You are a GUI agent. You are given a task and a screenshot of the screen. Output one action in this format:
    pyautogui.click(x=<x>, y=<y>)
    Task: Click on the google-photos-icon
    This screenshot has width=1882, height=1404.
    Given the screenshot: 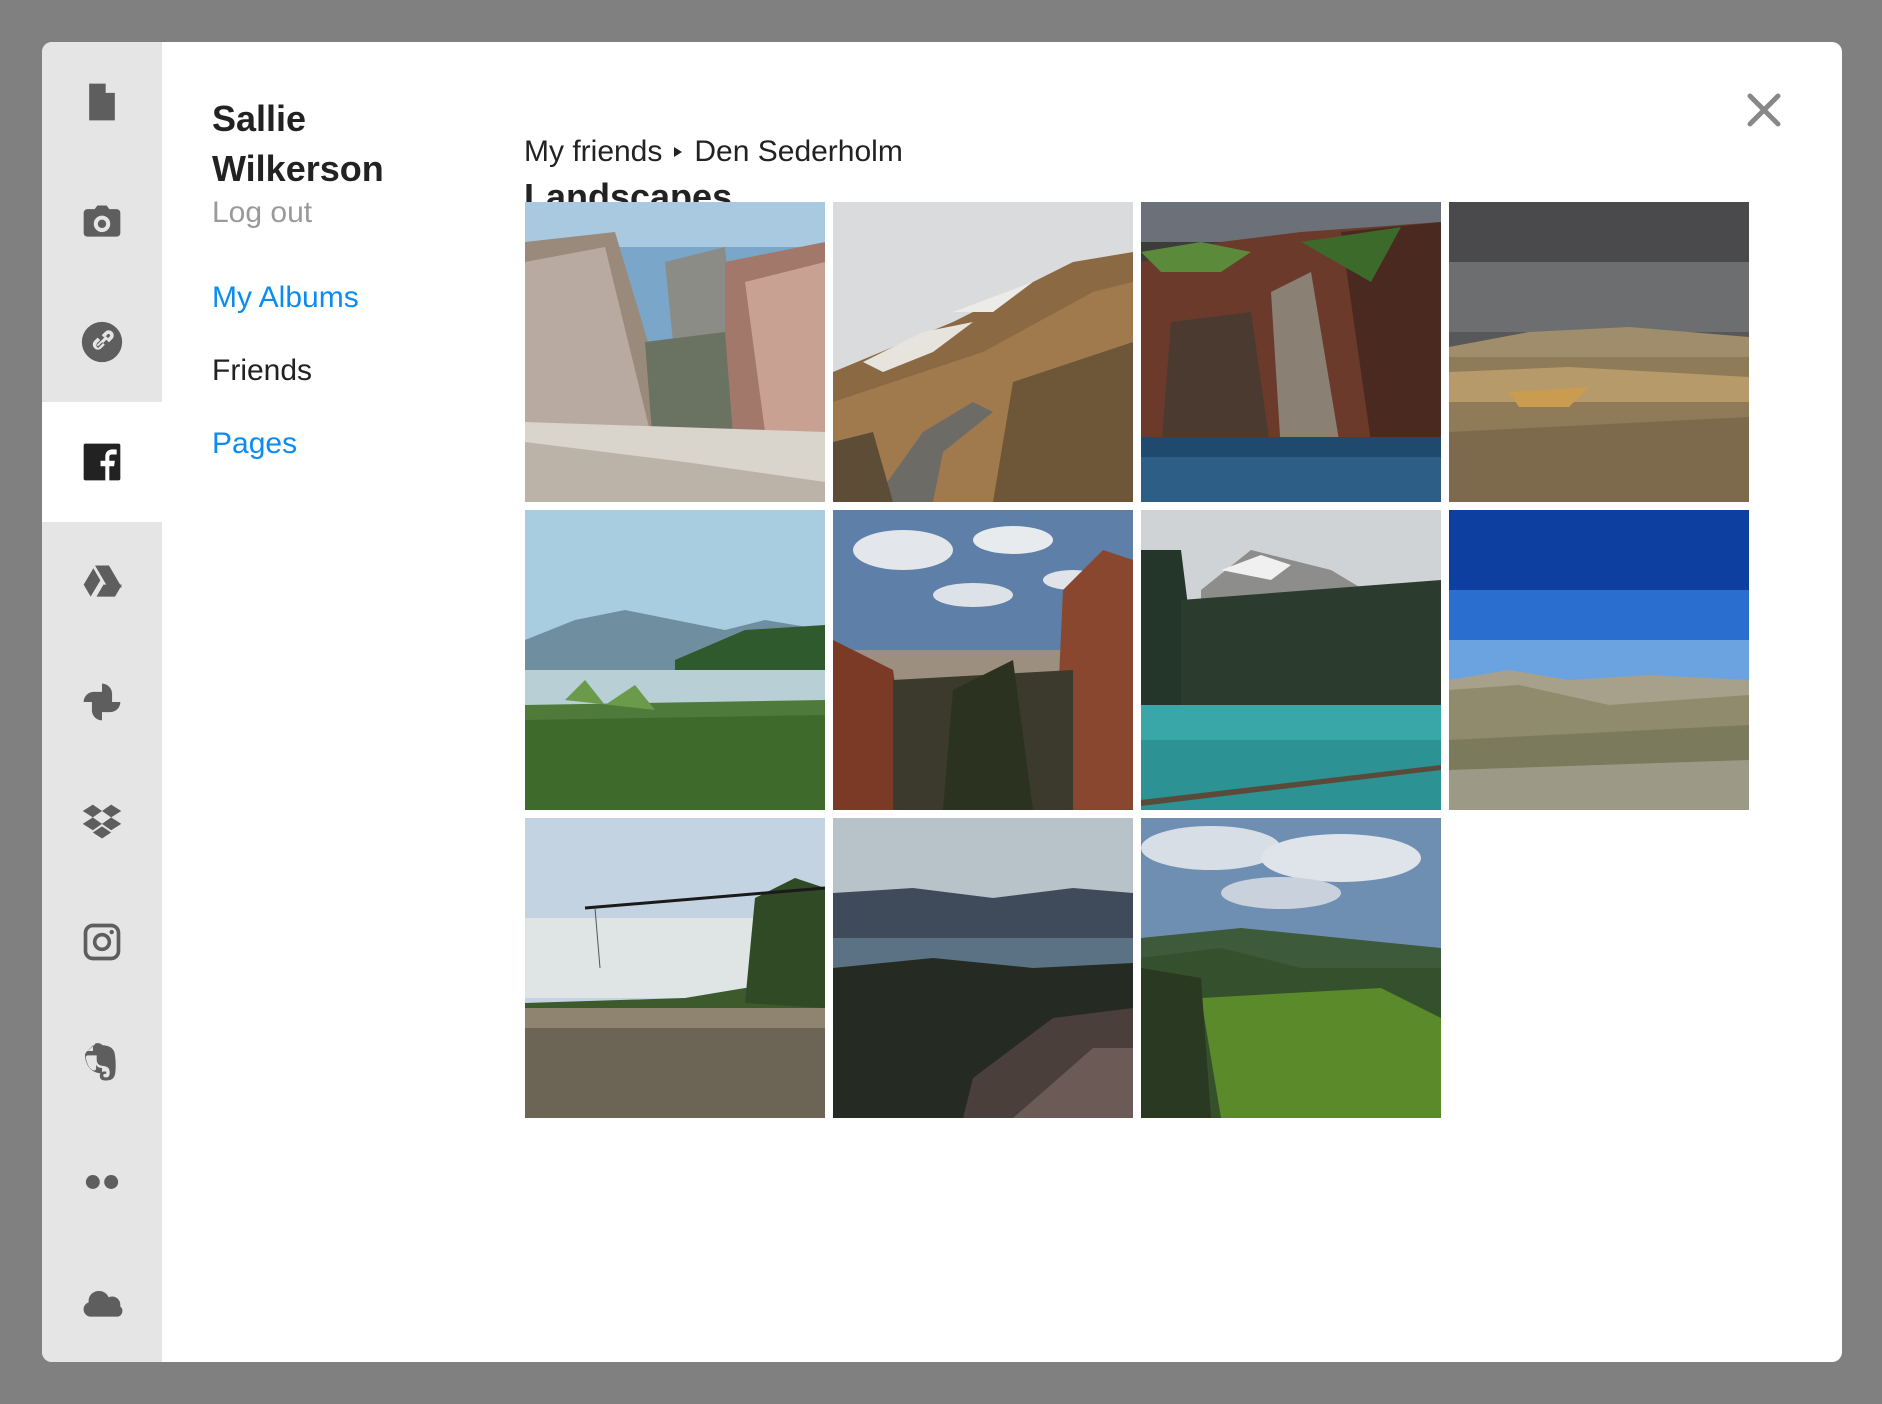 What is the action you would take?
    pyautogui.click(x=102, y=702)
    